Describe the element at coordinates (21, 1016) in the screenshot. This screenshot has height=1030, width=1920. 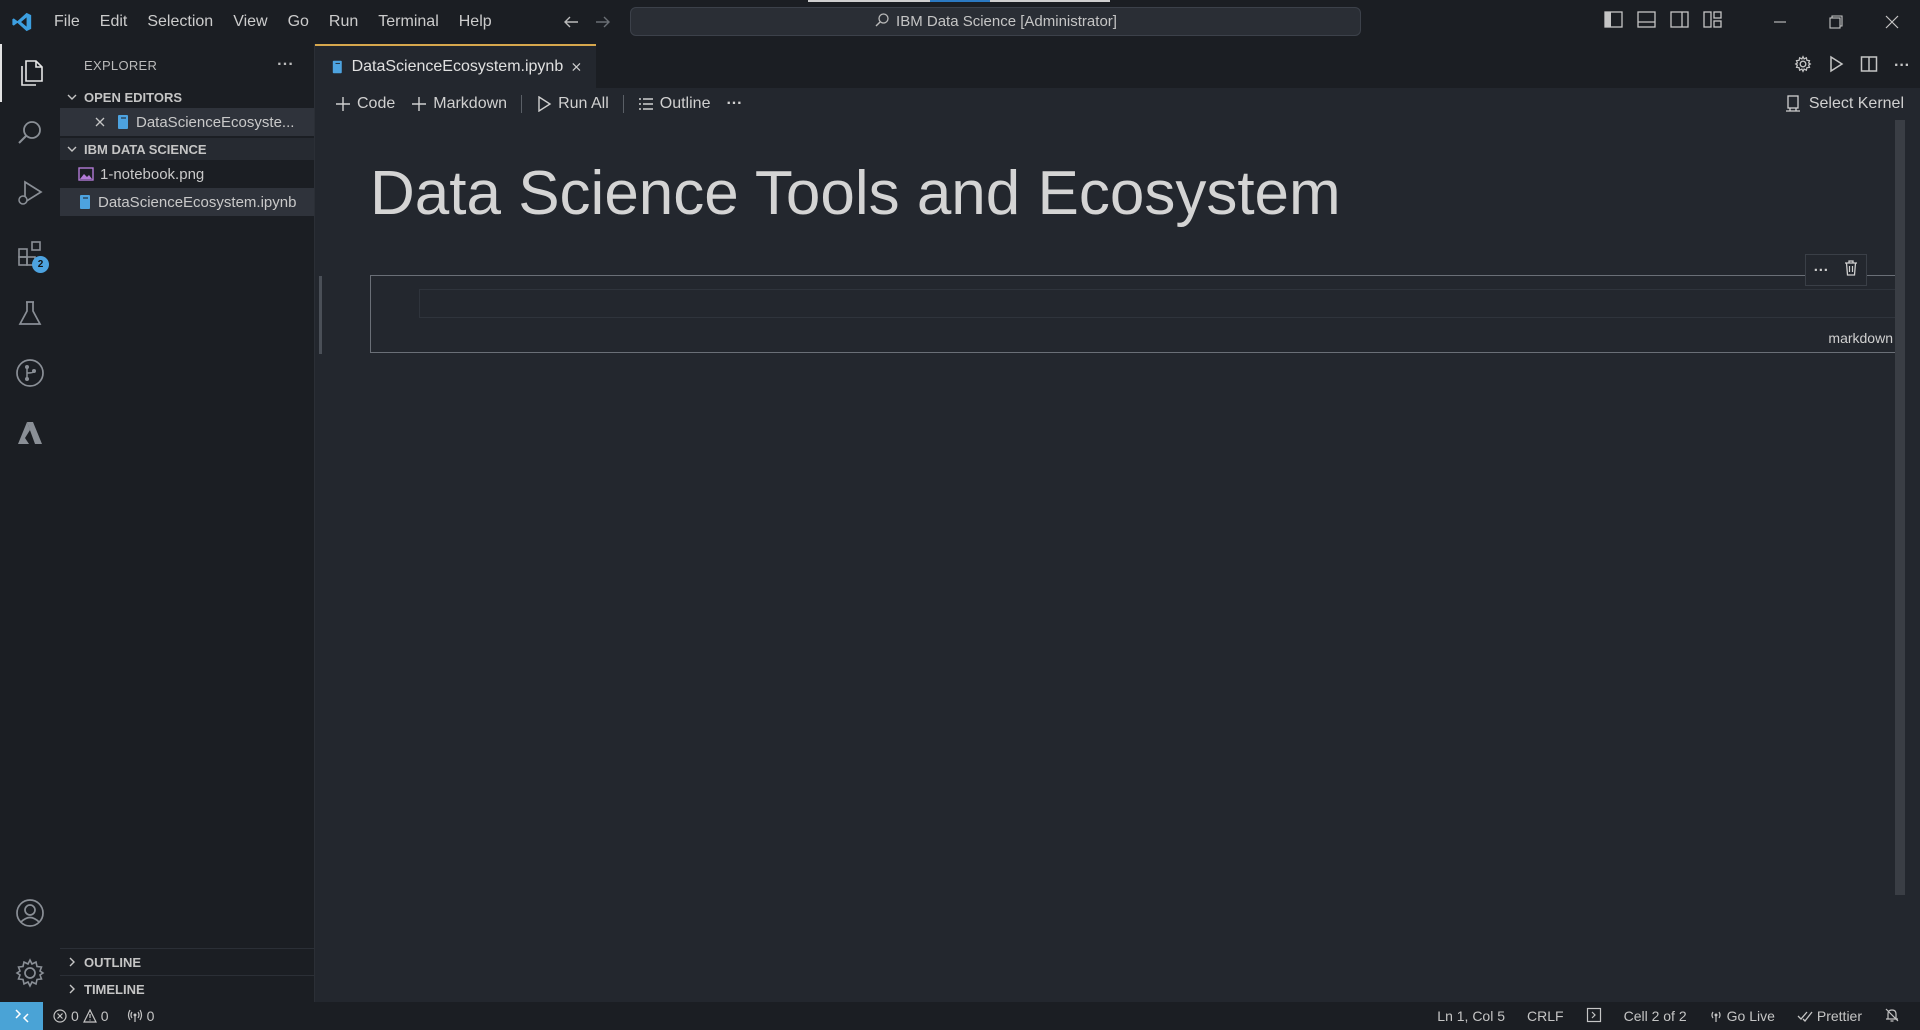
I see `remote-indicator-icon` at that location.